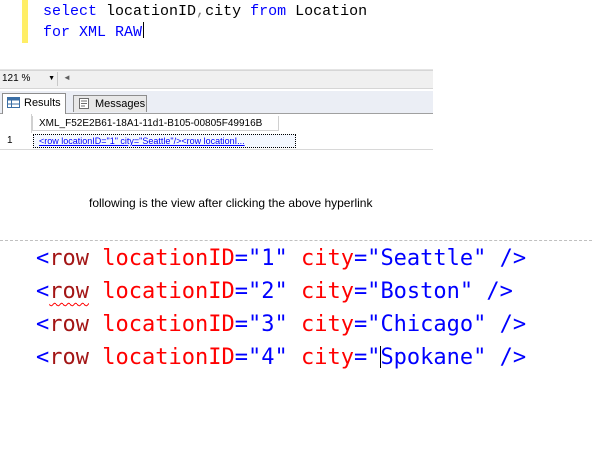 The height and width of the screenshot is (455, 592). I want to click on row-number: 1, so click(10, 140).